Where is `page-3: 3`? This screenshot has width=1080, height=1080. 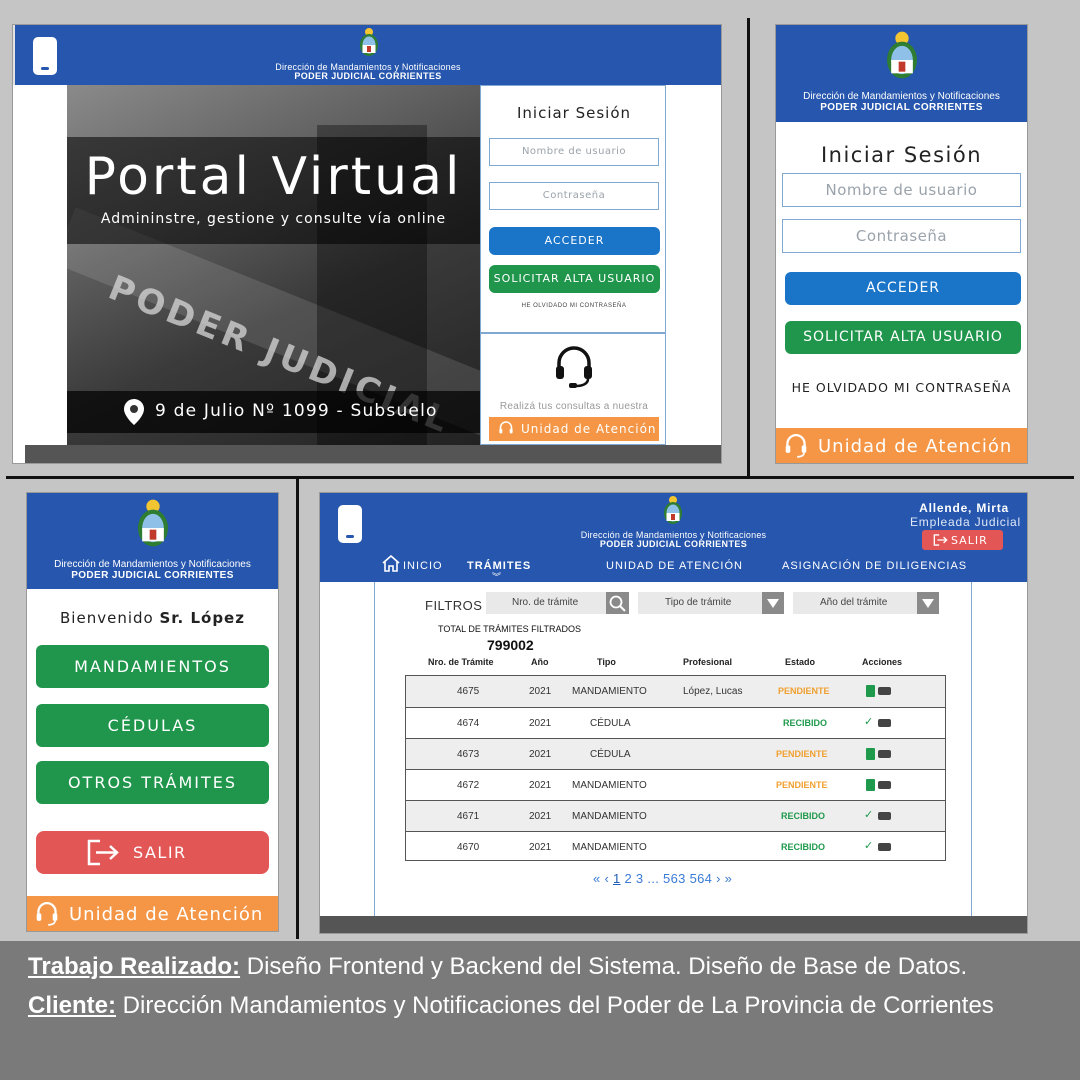 page-3: 3 is located at coordinates (640, 878).